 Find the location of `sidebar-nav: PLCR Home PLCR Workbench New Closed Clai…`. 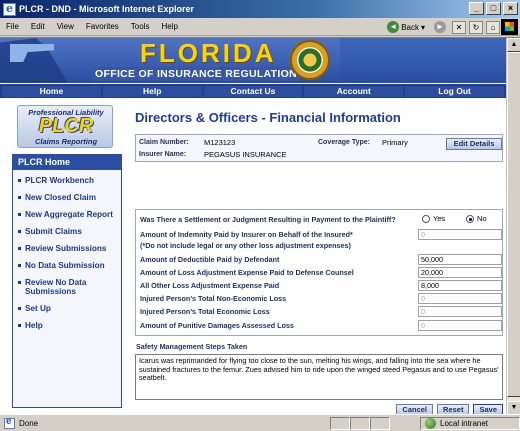

sidebar-nav: PLCR Home PLCR Workbench New Closed Clai… is located at coordinates (67, 281).